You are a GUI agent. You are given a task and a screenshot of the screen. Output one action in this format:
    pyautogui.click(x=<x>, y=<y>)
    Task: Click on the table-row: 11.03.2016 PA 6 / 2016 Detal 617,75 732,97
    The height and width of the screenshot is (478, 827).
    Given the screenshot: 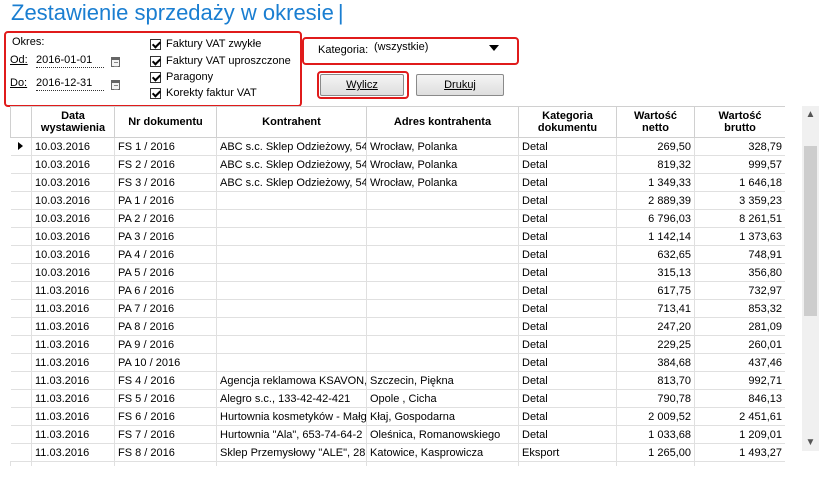 What is the action you would take?
    pyautogui.click(x=397, y=290)
    